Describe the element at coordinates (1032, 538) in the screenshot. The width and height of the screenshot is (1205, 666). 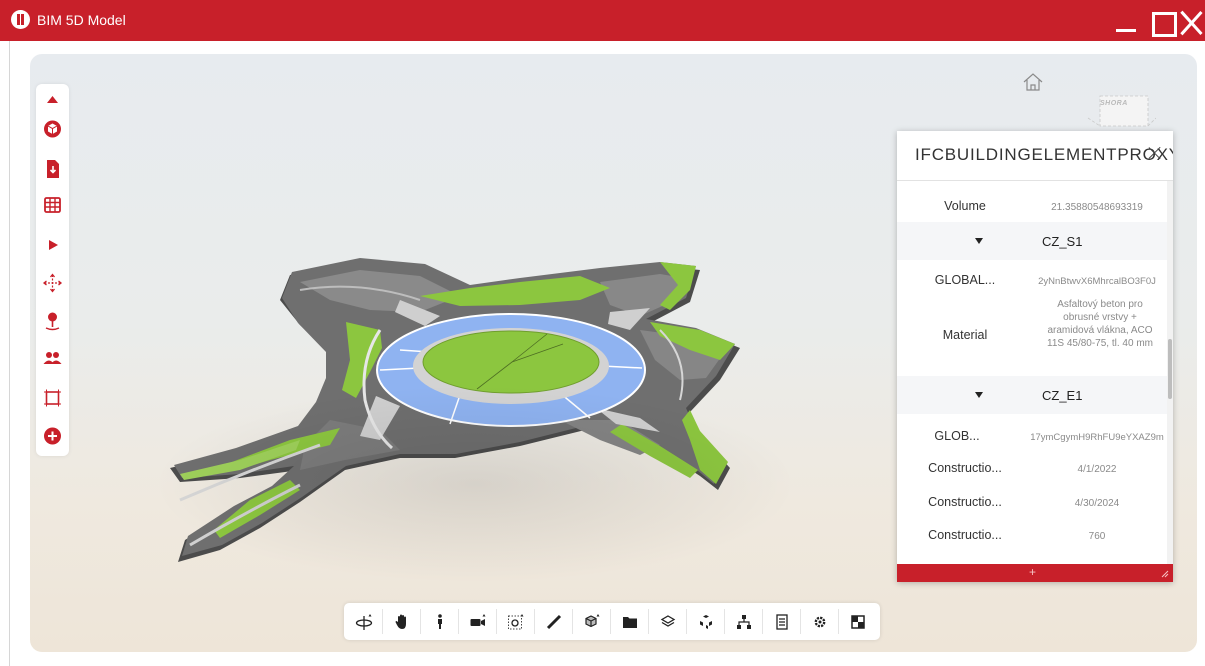
I see `property-row: Constructio... 760` at that location.